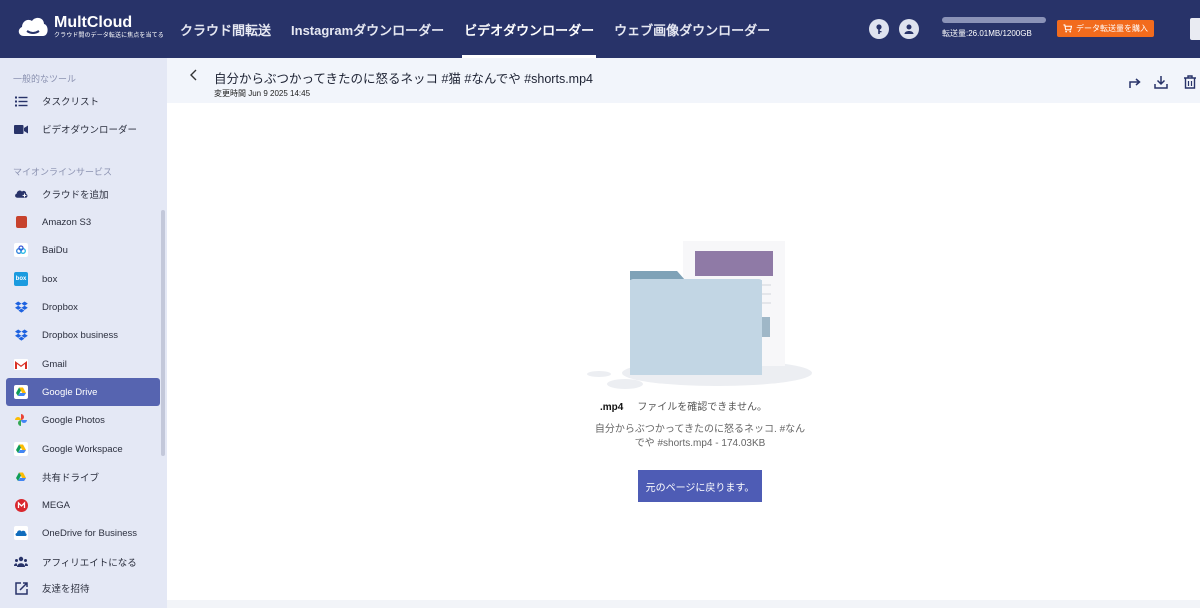 The image size is (1200, 608). Describe the element at coordinates (994, 20) in the screenshot. I see `usage-bar` at that location.